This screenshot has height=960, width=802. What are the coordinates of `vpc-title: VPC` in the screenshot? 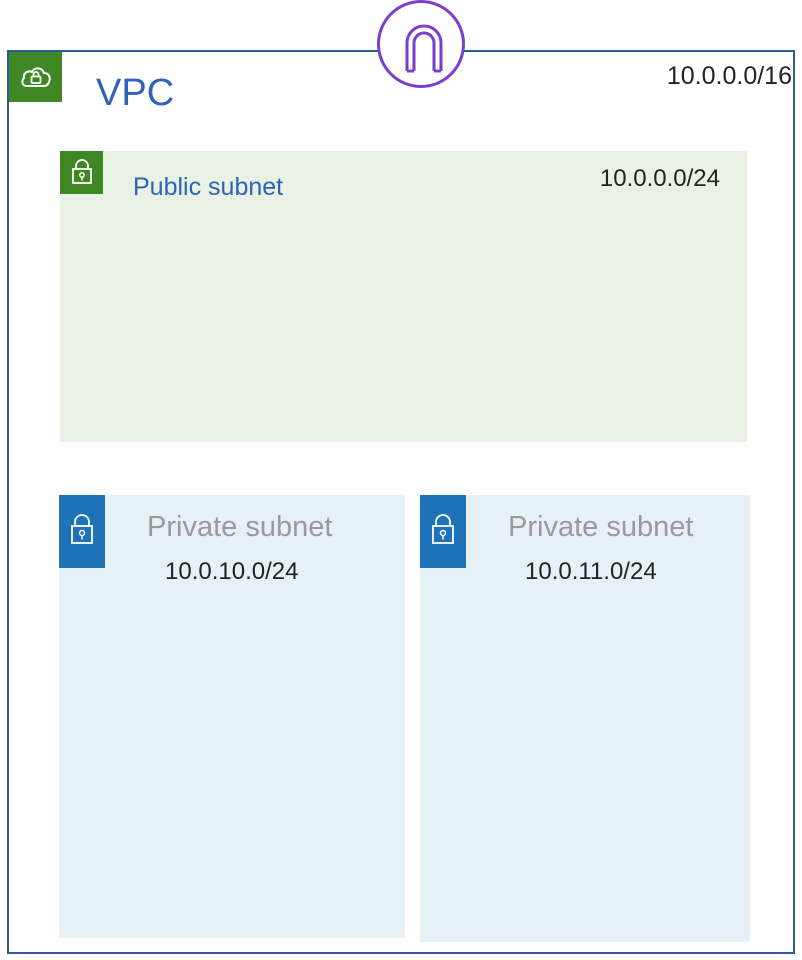 It's located at (135, 93).